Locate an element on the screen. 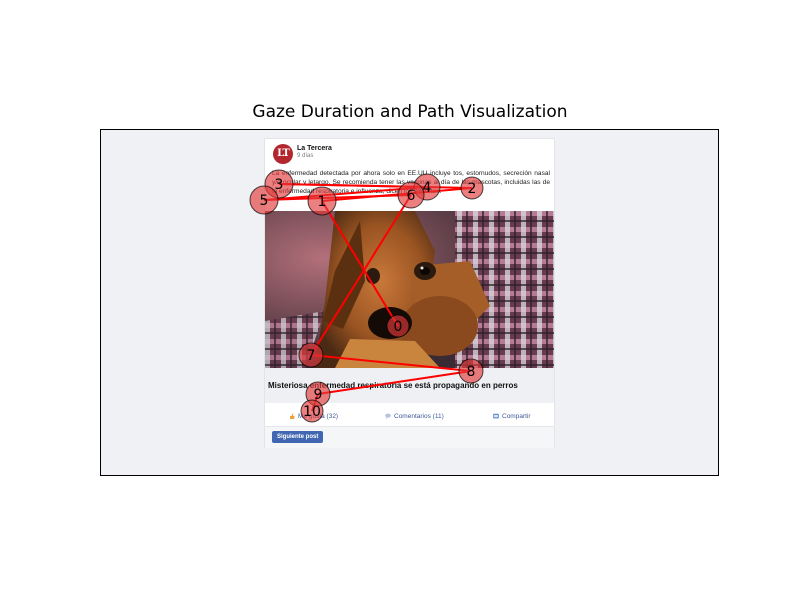 The width and height of the screenshot is (800, 600). comment-label: Comentarios (11) is located at coordinates (419, 416).